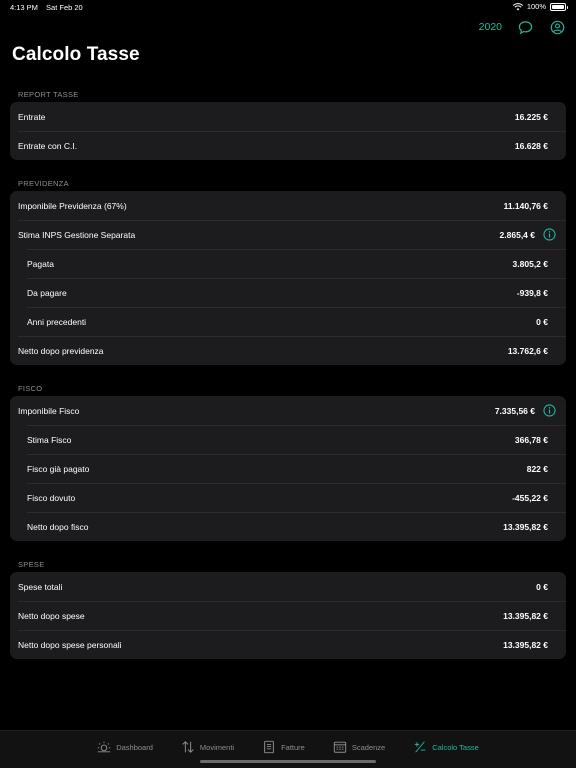 The image size is (576, 768). Describe the element at coordinates (531, 145) in the screenshot. I see `row-value: 16.628 €` at that location.